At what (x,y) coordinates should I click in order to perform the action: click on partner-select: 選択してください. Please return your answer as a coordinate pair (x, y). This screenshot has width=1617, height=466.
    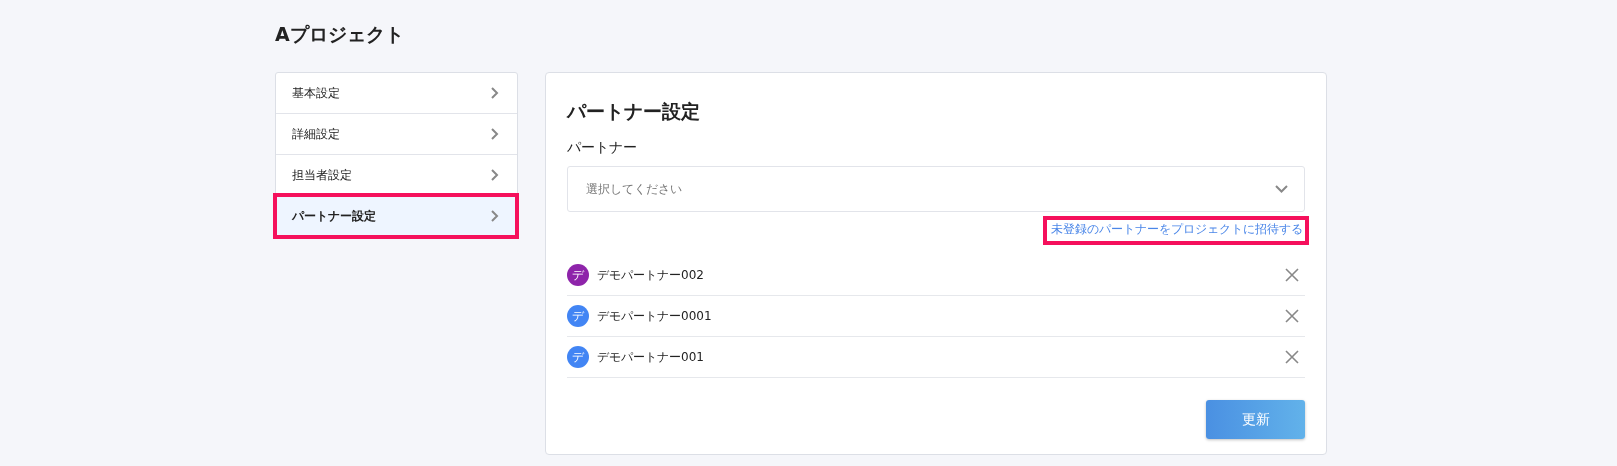
    Looking at the image, I should click on (936, 189).